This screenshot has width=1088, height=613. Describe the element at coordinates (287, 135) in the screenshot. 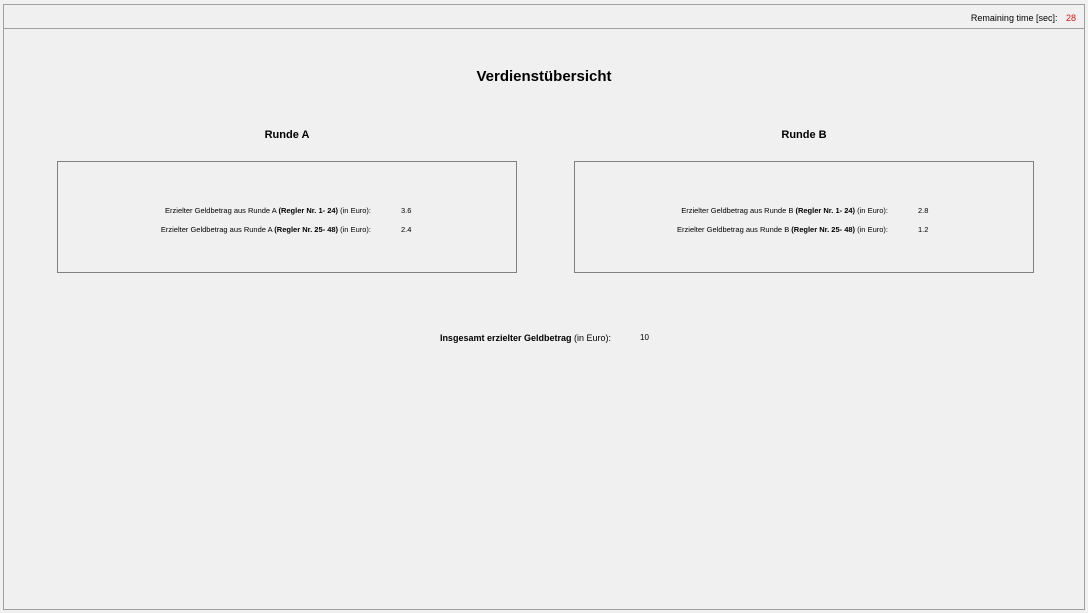

I see `round-a-heading: Runde A` at that location.